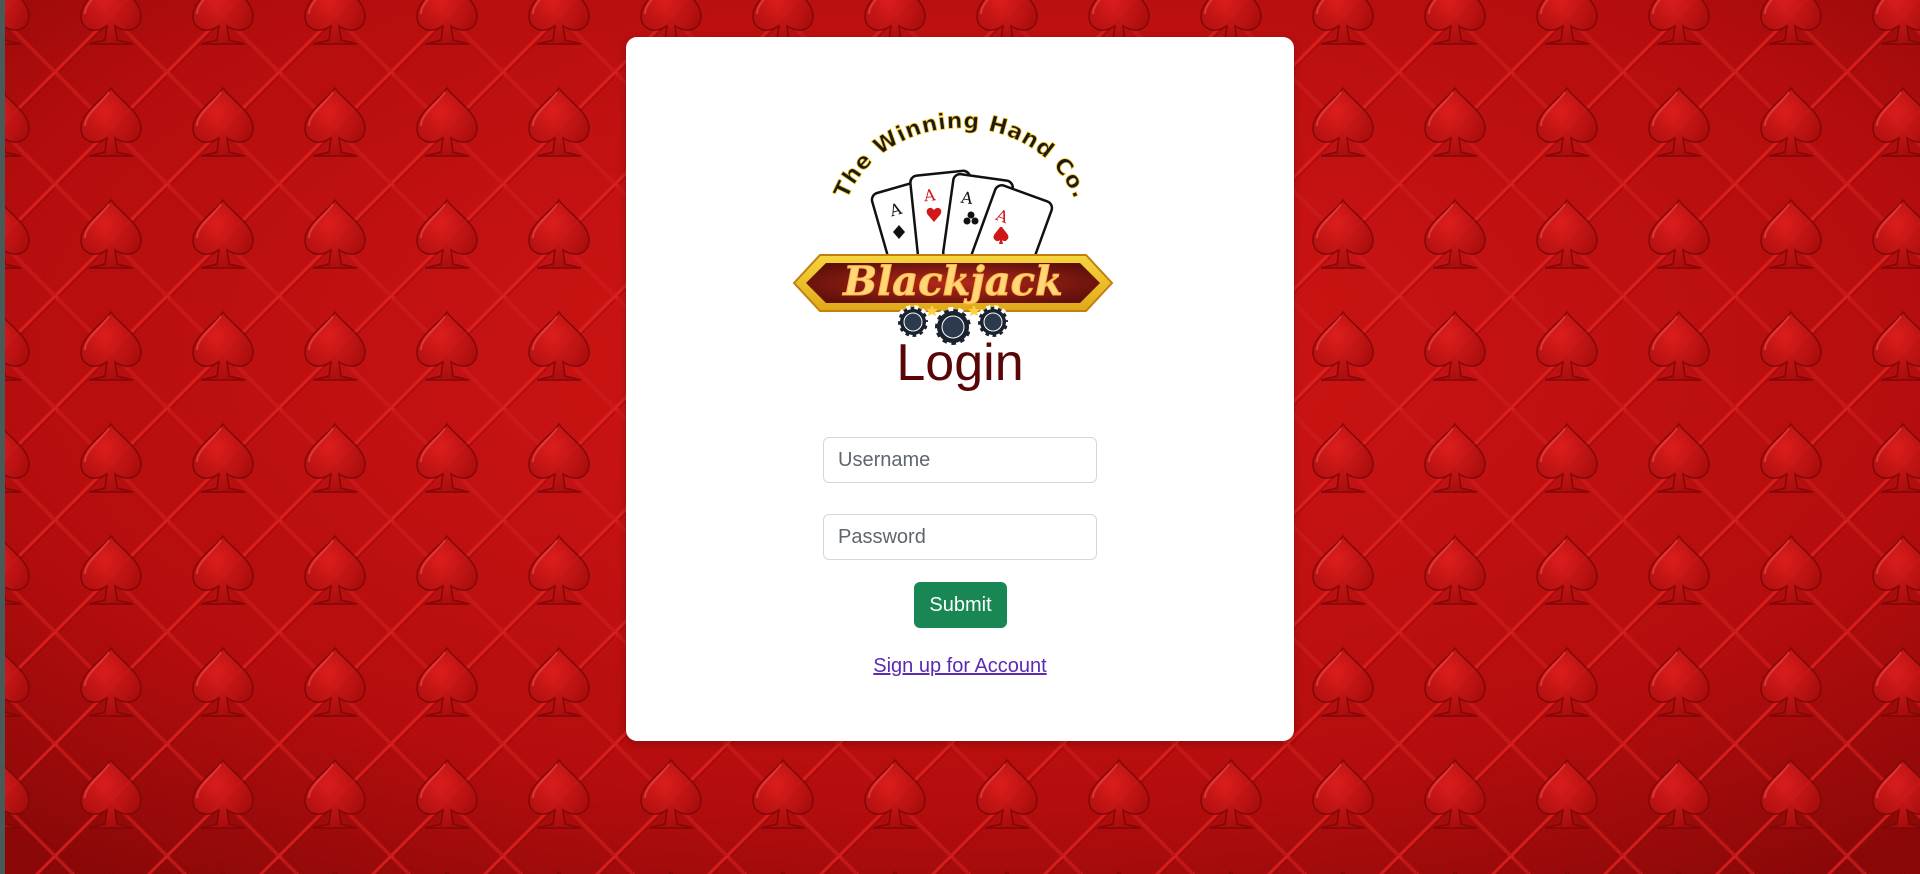  I want to click on submit-button: Submit, so click(960, 605).